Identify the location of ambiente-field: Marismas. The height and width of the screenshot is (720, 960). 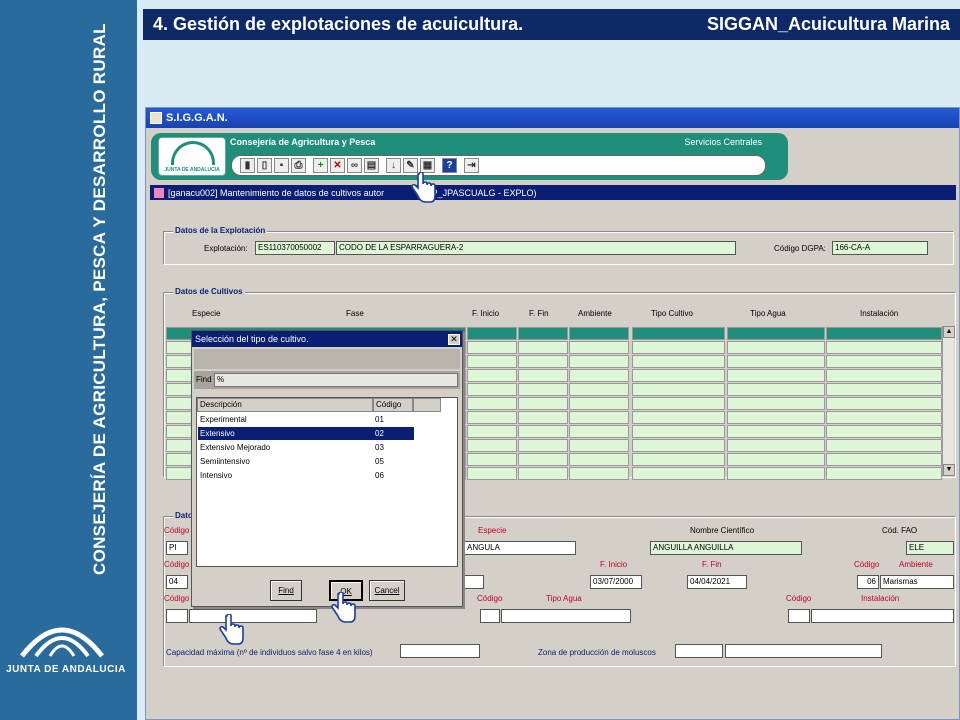
(917, 582).